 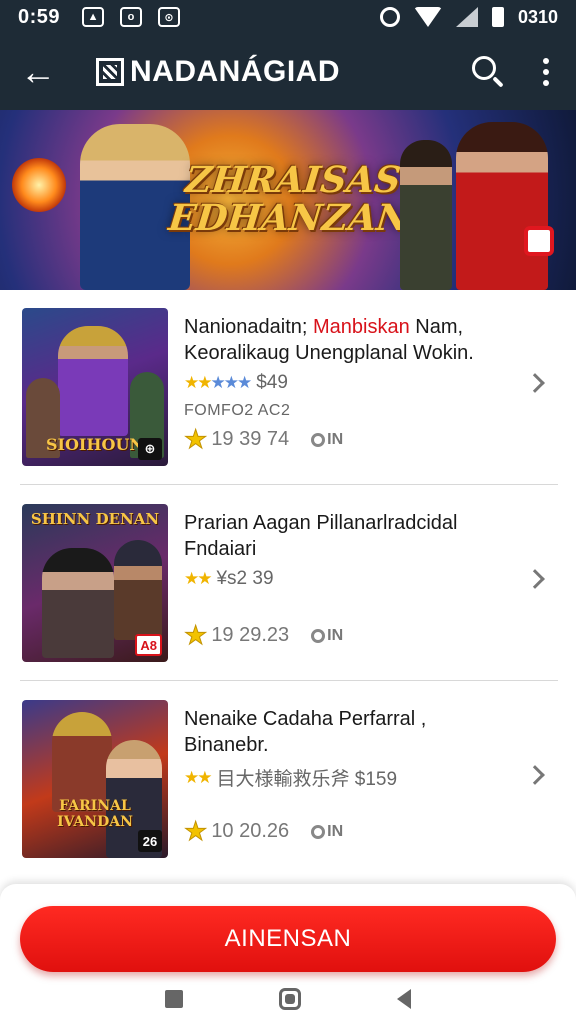 I want to click on gem-badge-icon, so click(x=539, y=241).